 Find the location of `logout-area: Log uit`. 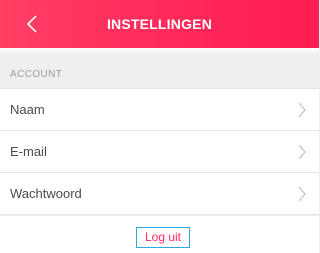

logout-area: Log uit is located at coordinates (159, 234).